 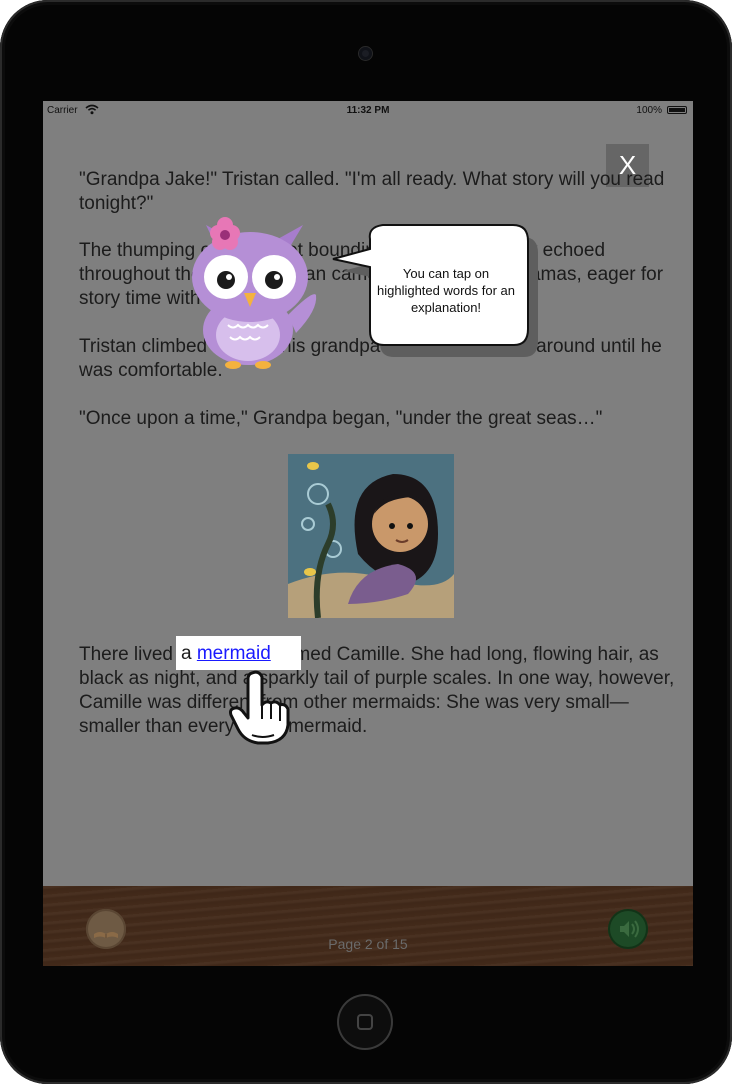 What do you see at coordinates (261, 709) in the screenshot?
I see `pointing-hand-icon` at bounding box center [261, 709].